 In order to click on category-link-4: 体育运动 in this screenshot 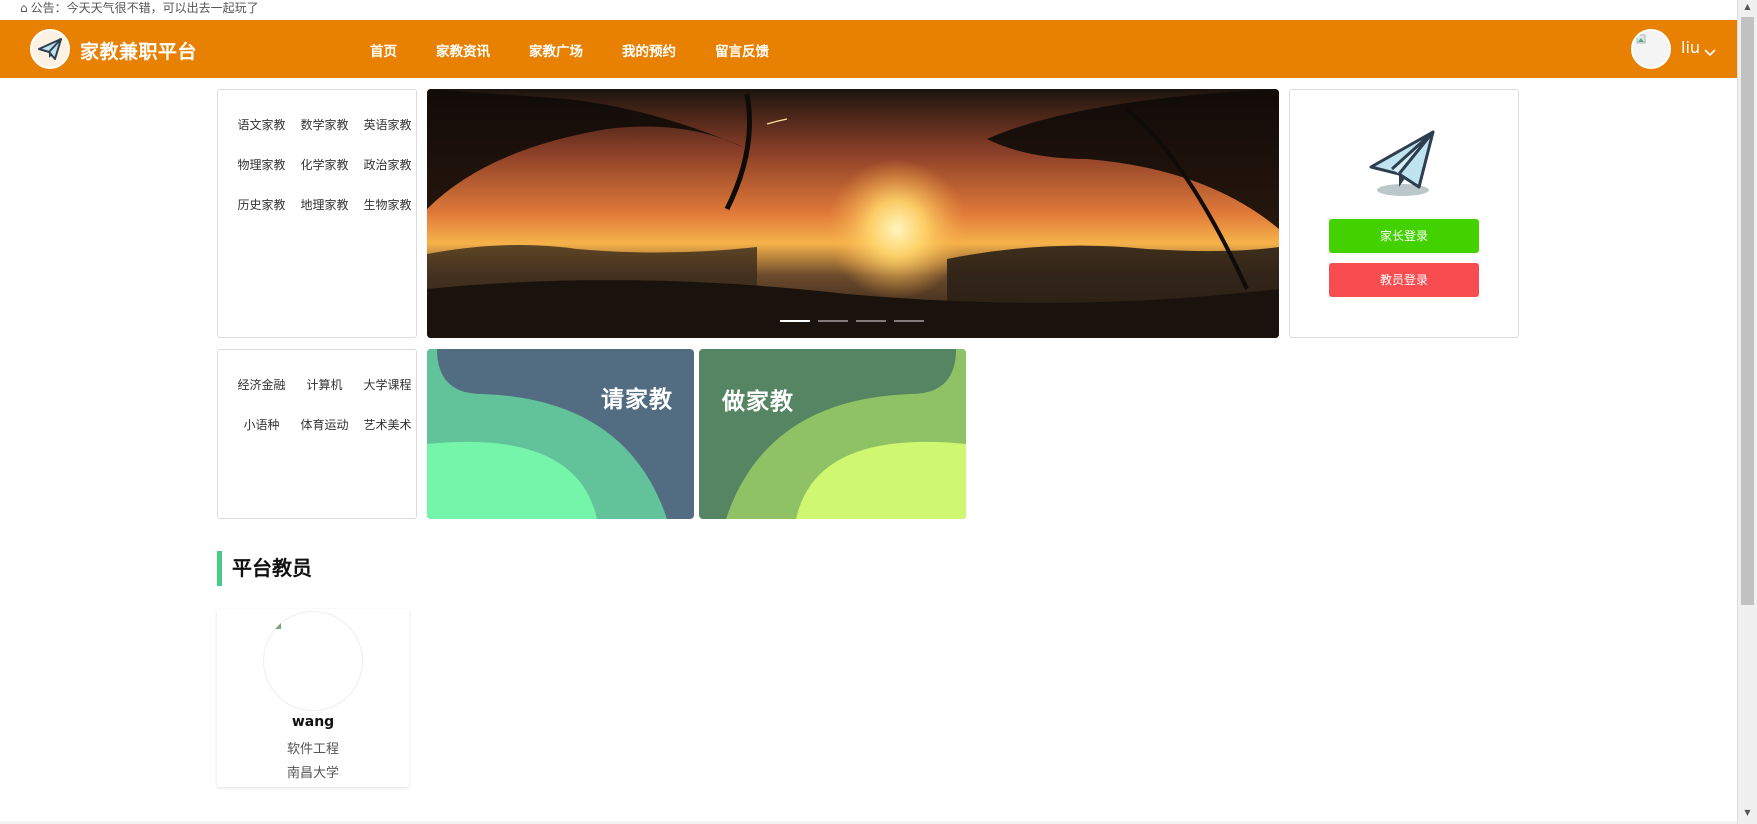, I will do `click(324, 425)`.